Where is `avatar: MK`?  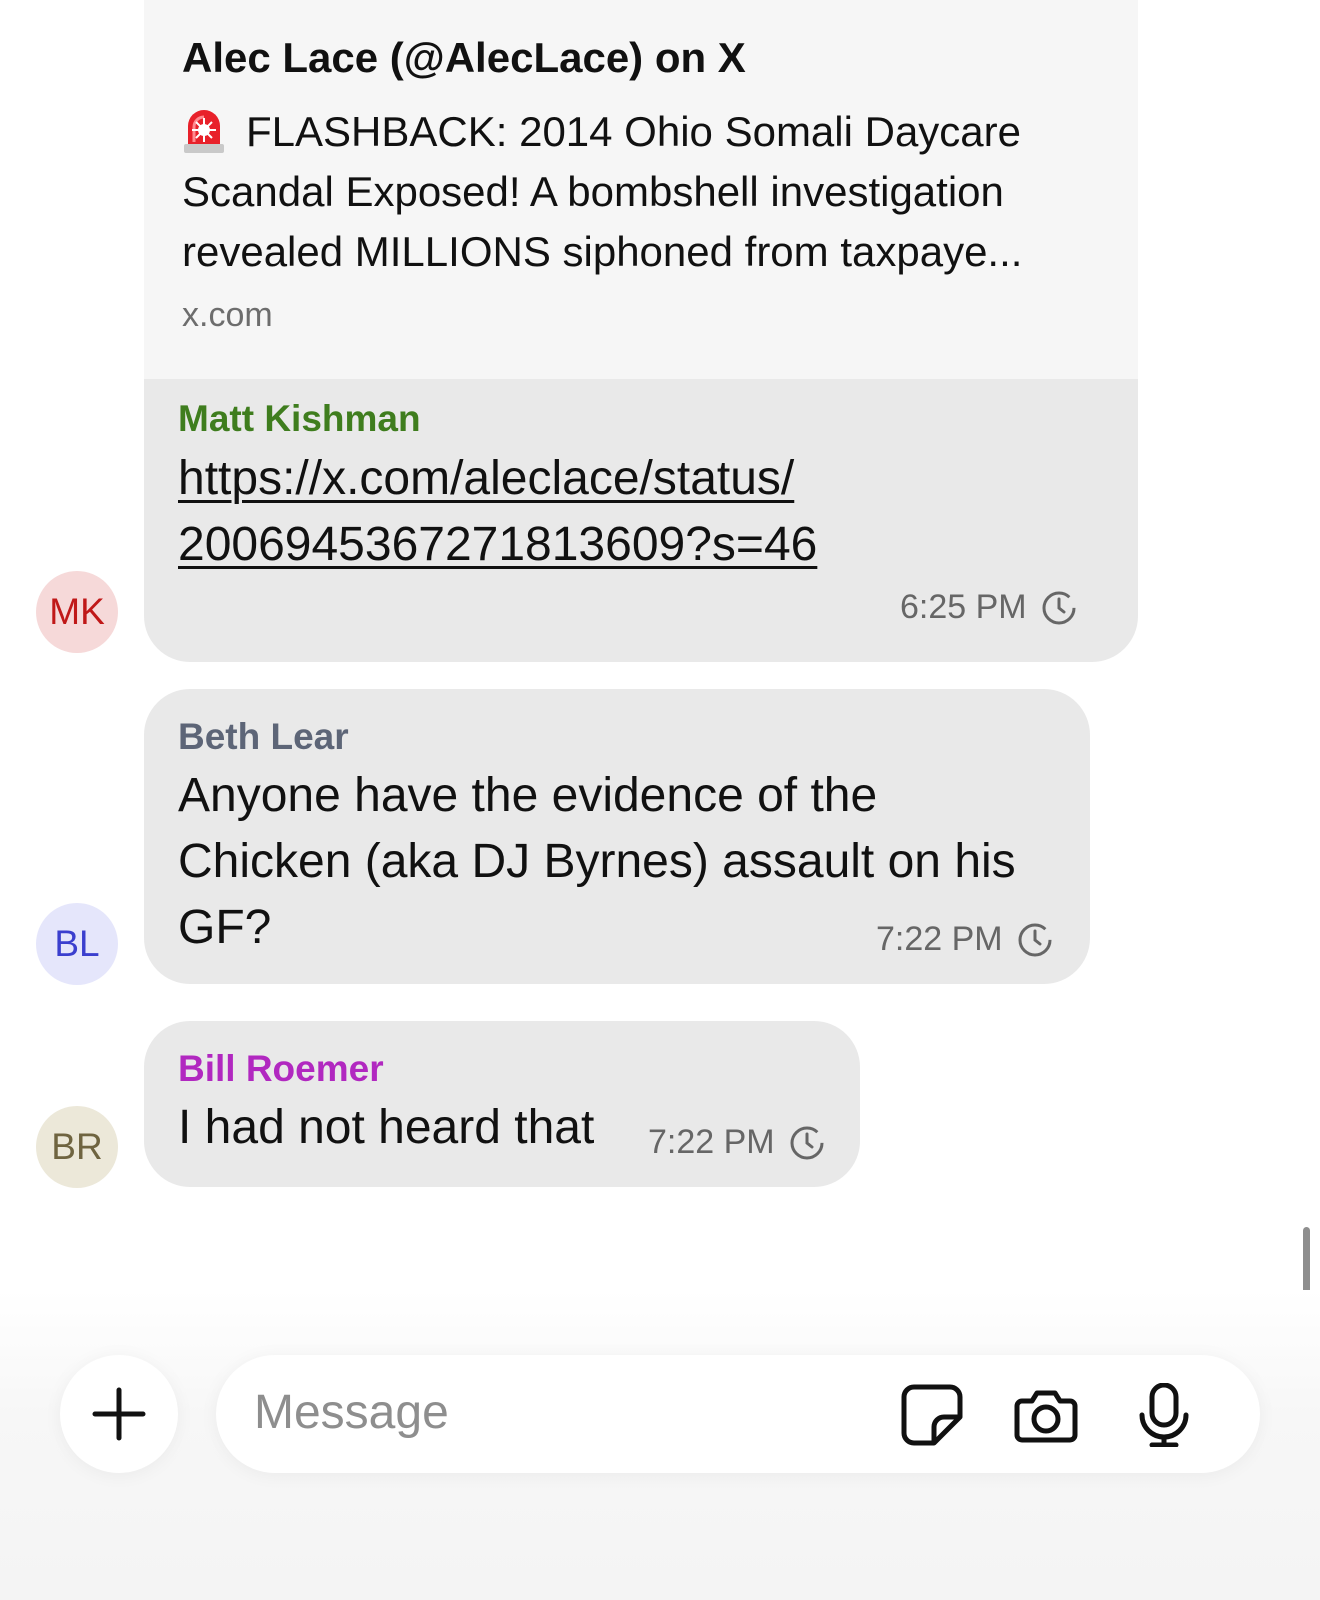
avatar: MK is located at coordinates (77, 612).